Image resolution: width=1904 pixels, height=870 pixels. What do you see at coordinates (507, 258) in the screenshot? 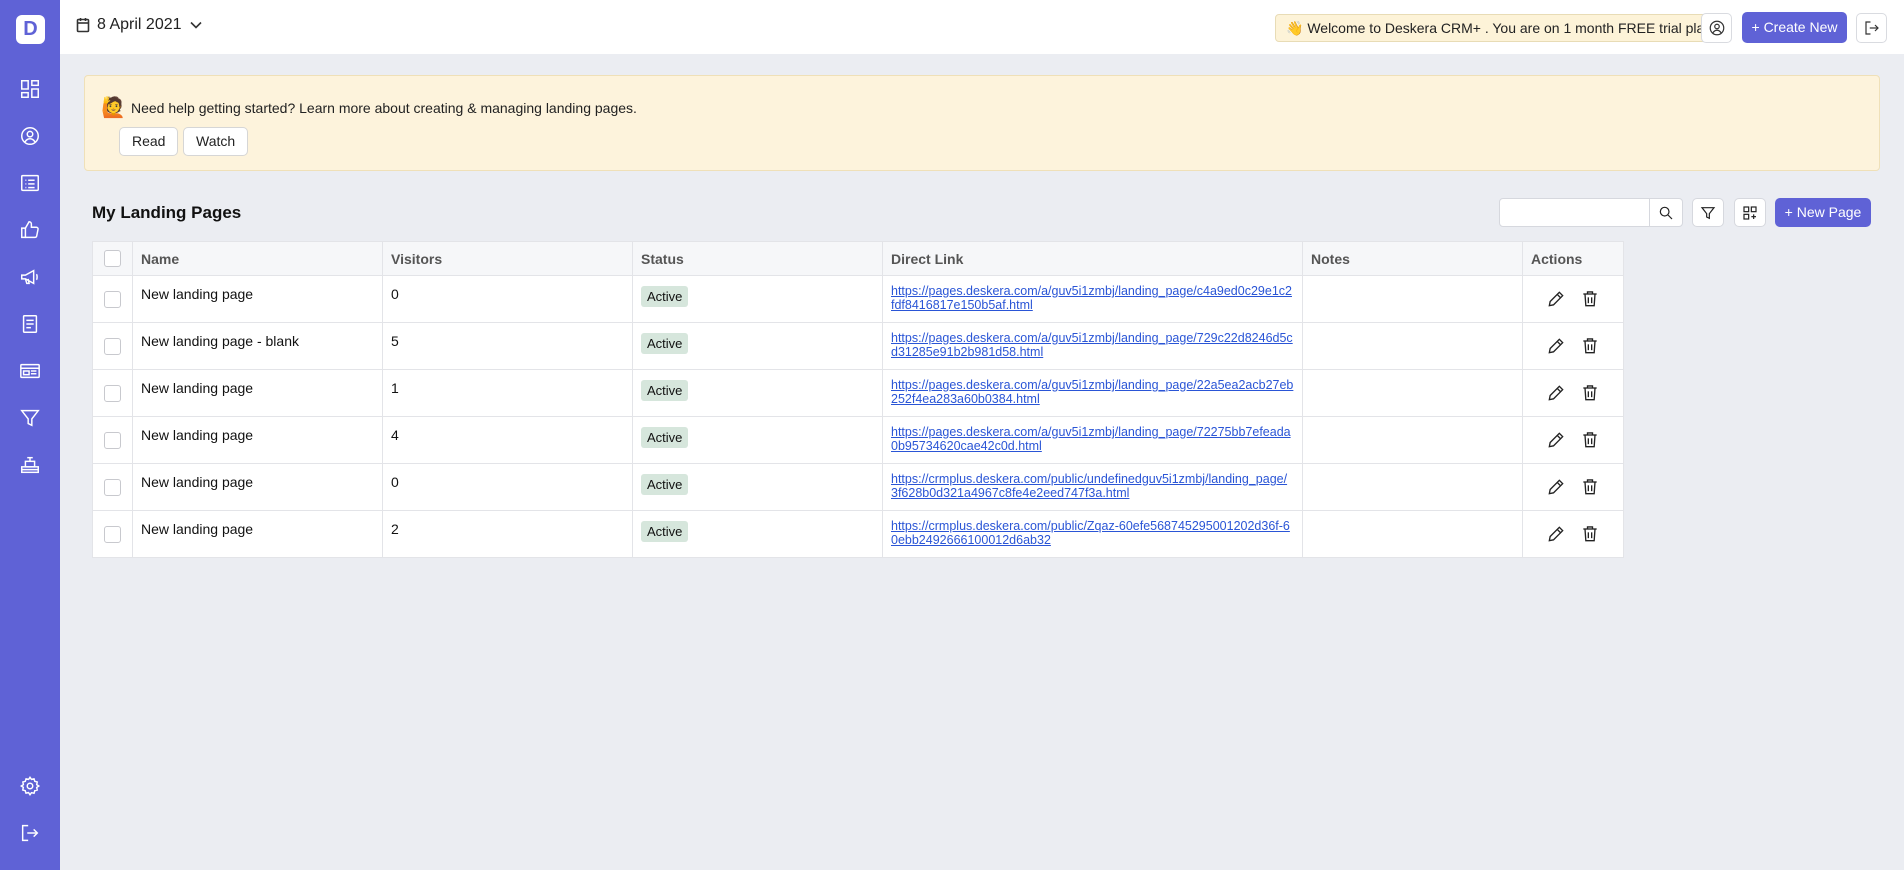
I see `column-header-visitors: Visitors` at bounding box center [507, 258].